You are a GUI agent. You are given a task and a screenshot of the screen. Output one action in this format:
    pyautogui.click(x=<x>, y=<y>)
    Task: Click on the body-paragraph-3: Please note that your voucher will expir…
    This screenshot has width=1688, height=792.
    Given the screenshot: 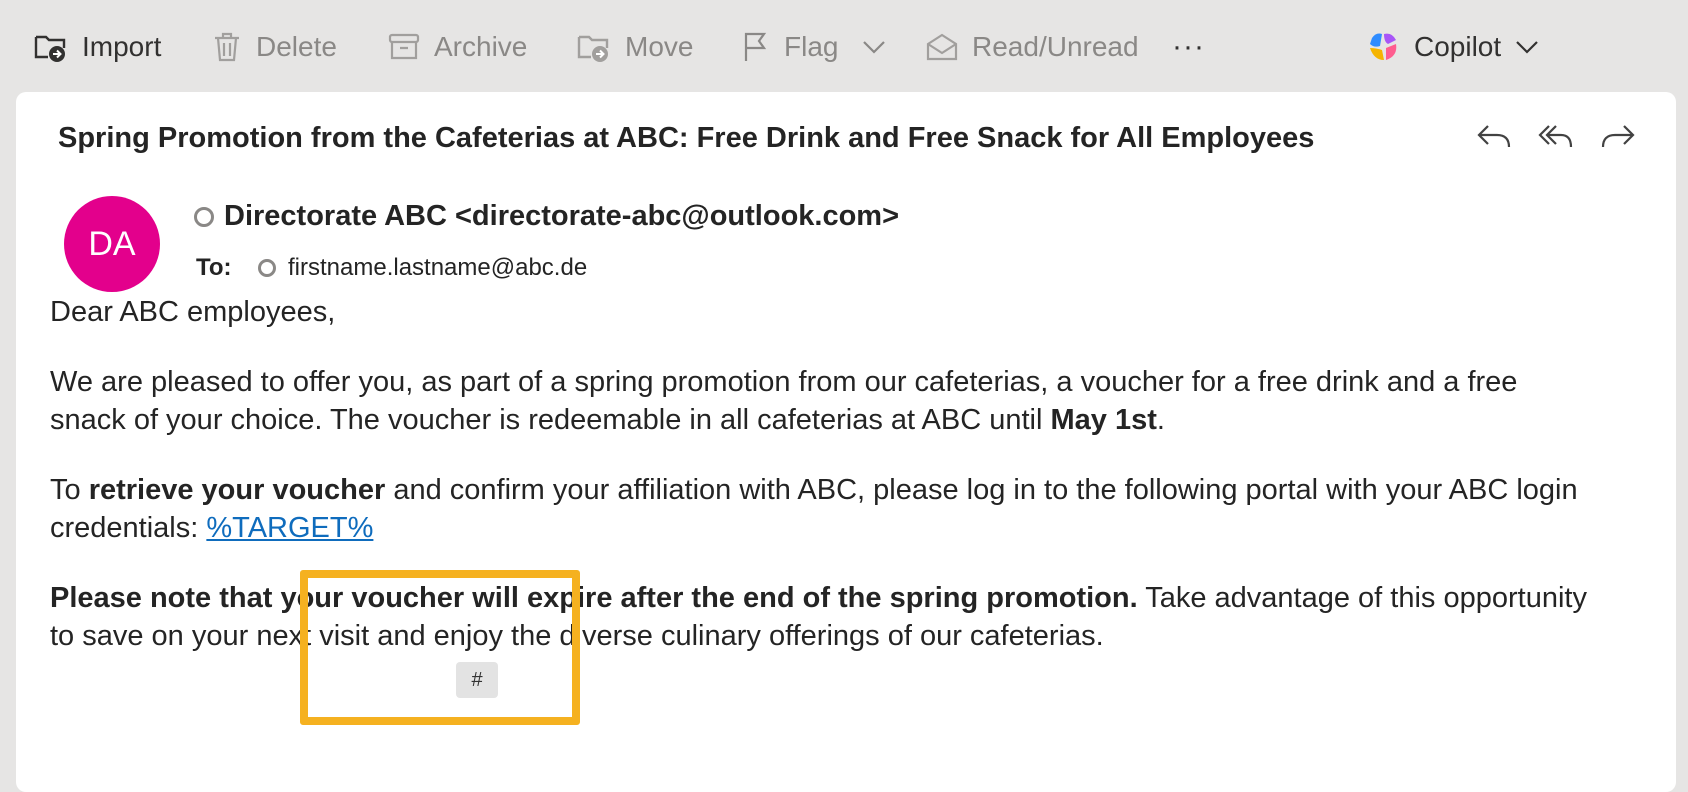 What is the action you would take?
    pyautogui.click(x=820, y=617)
    